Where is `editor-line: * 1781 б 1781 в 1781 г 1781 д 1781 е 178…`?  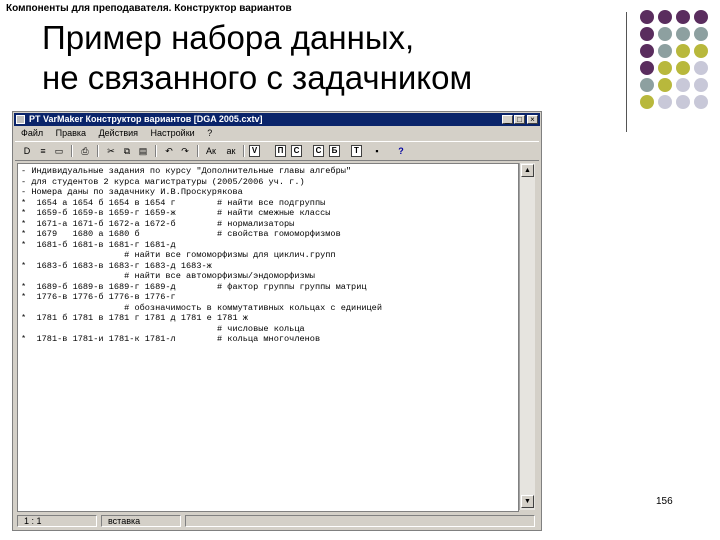 editor-line: * 1781 б 1781 в 1781 г 1781 д 1781 е 178… is located at coordinates (134, 318).